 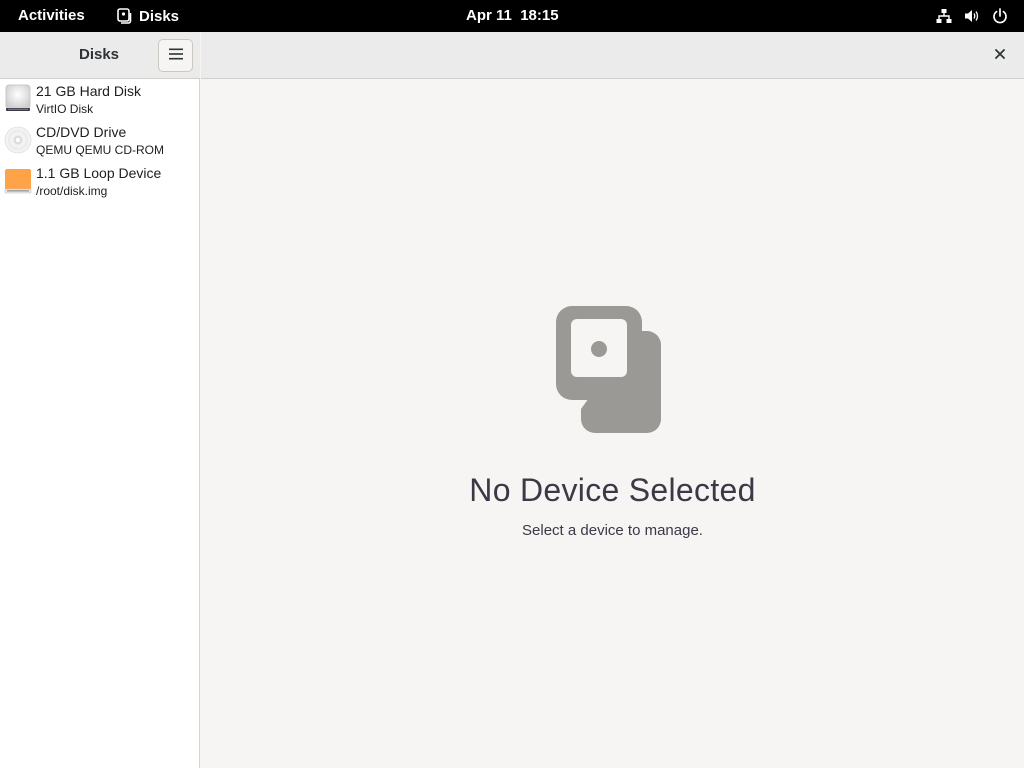 I want to click on sidebar-header: Disks, so click(x=100, y=55).